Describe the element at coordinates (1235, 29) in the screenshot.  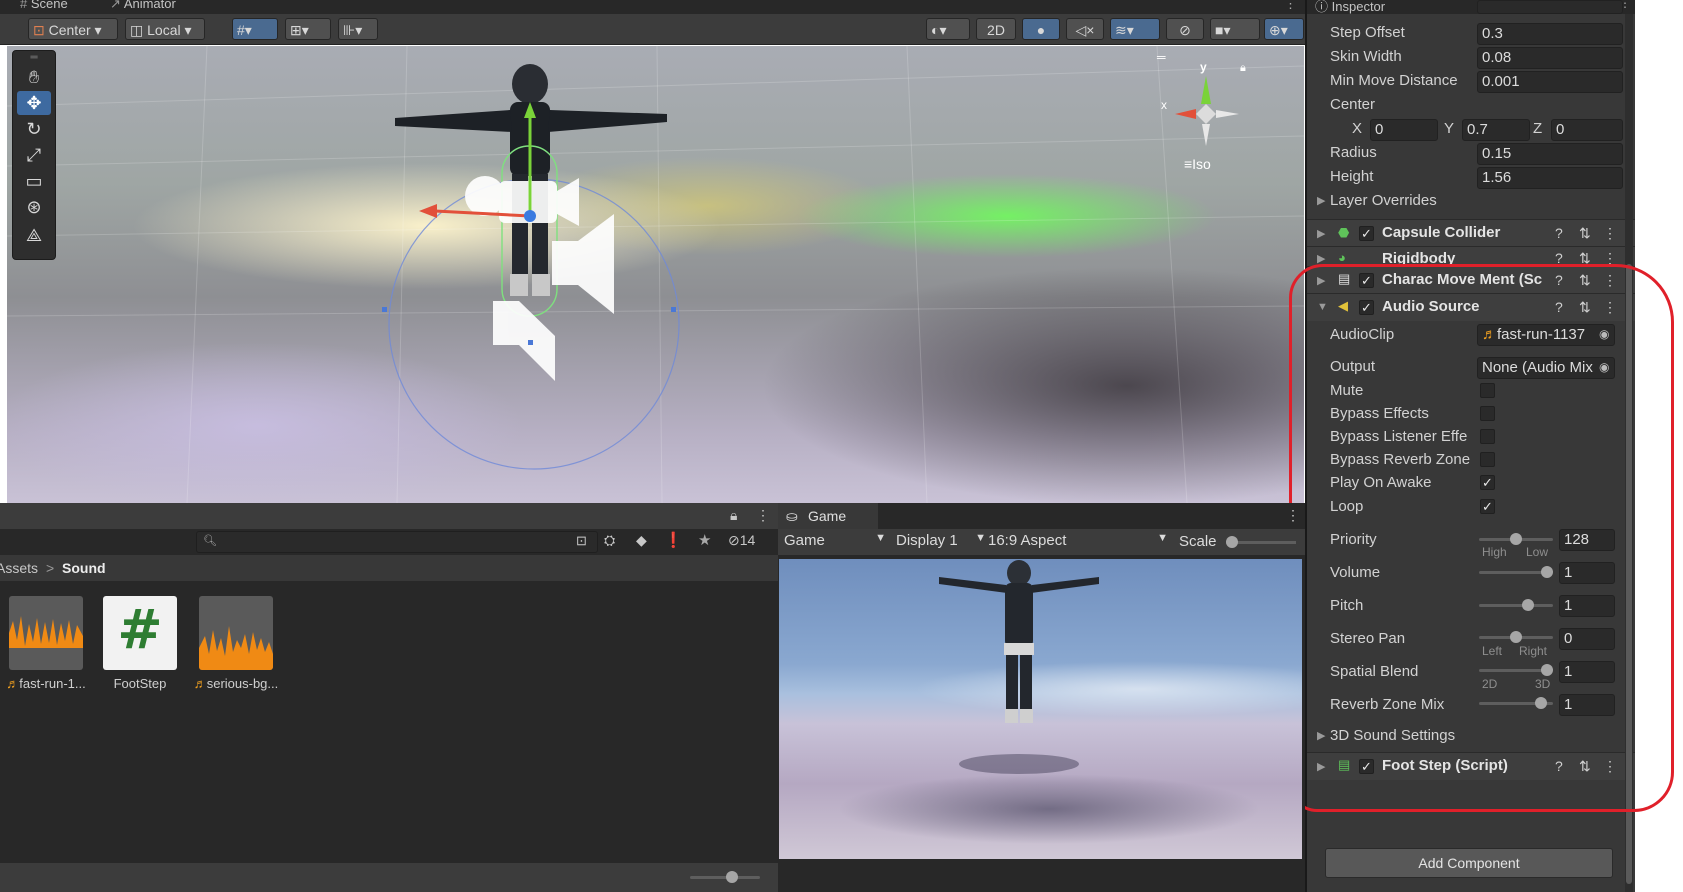
I see `camera-dropdown: ■▾` at that location.